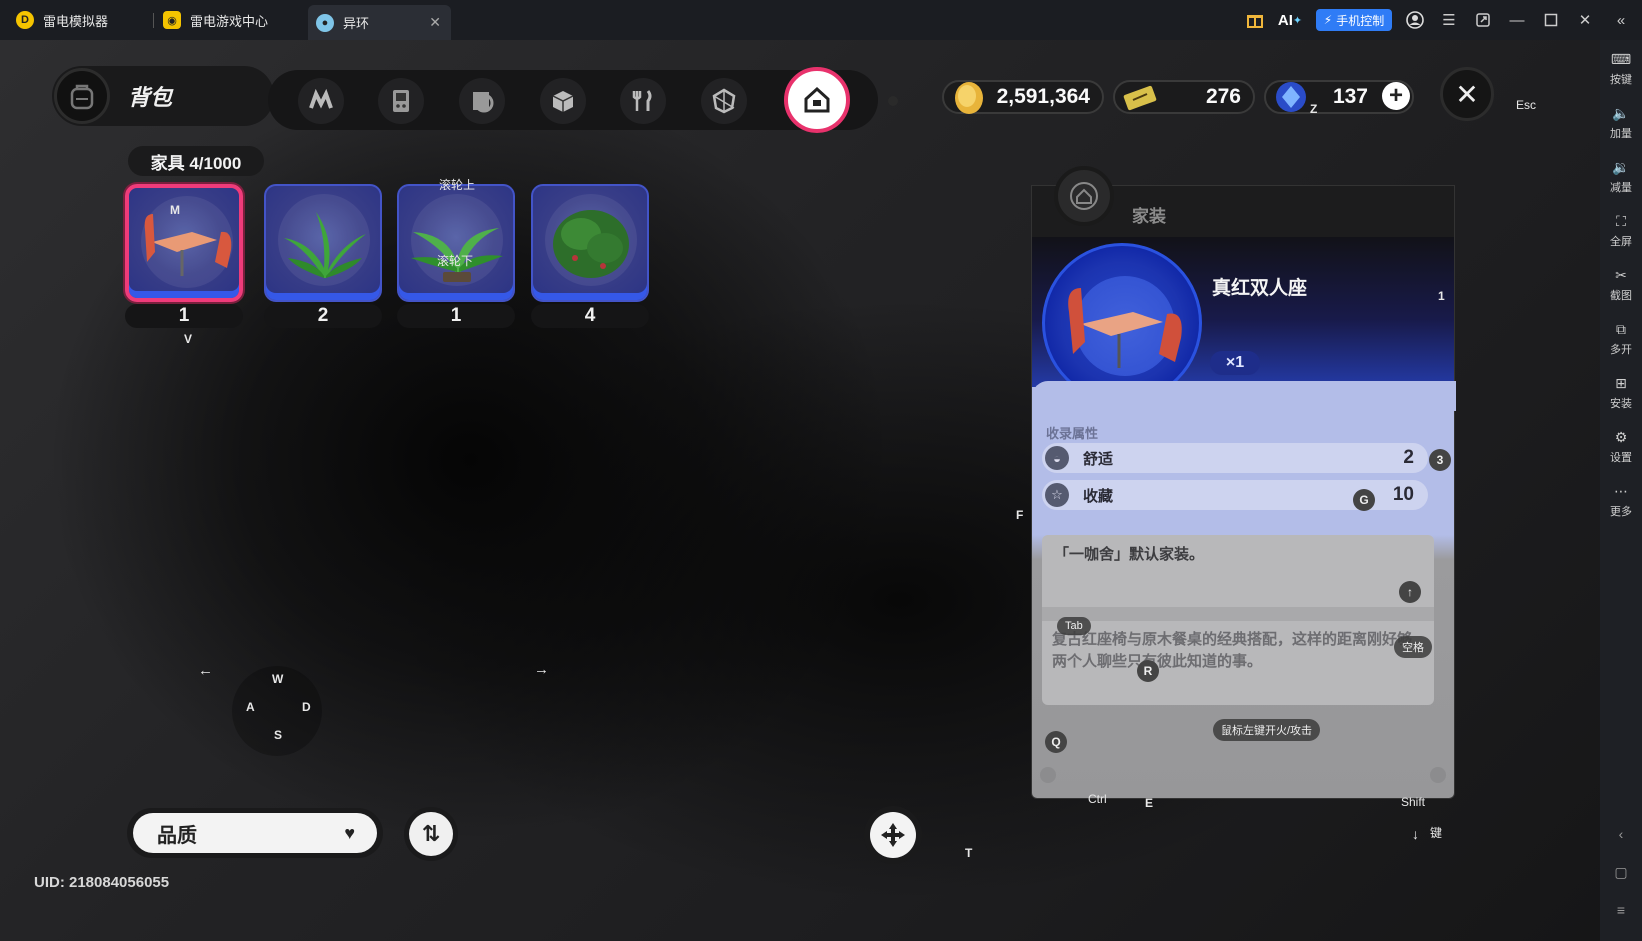 This screenshot has height=941, width=1642. I want to click on close-window-icon: ✕, so click(1585, 20).